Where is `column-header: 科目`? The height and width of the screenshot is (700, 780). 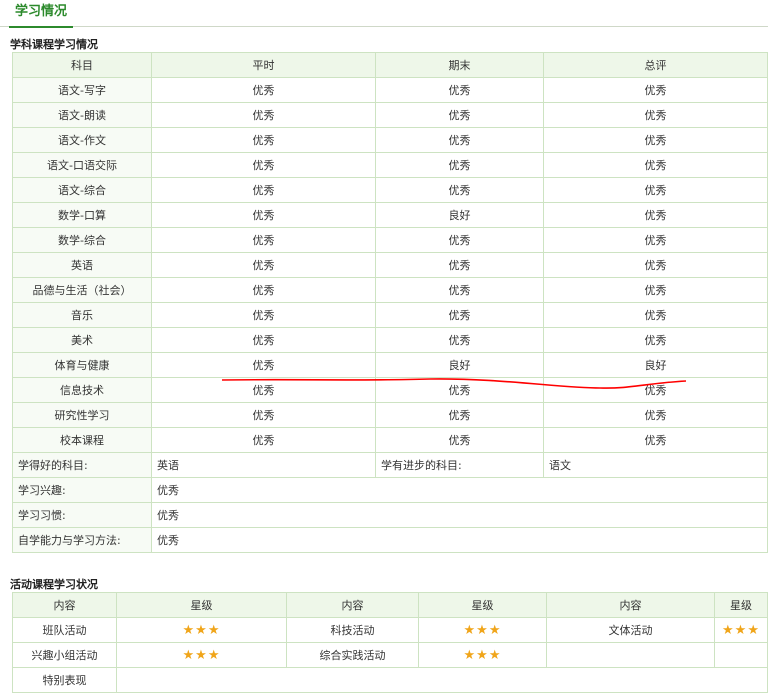
column-header: 科目 is located at coordinates (82, 65).